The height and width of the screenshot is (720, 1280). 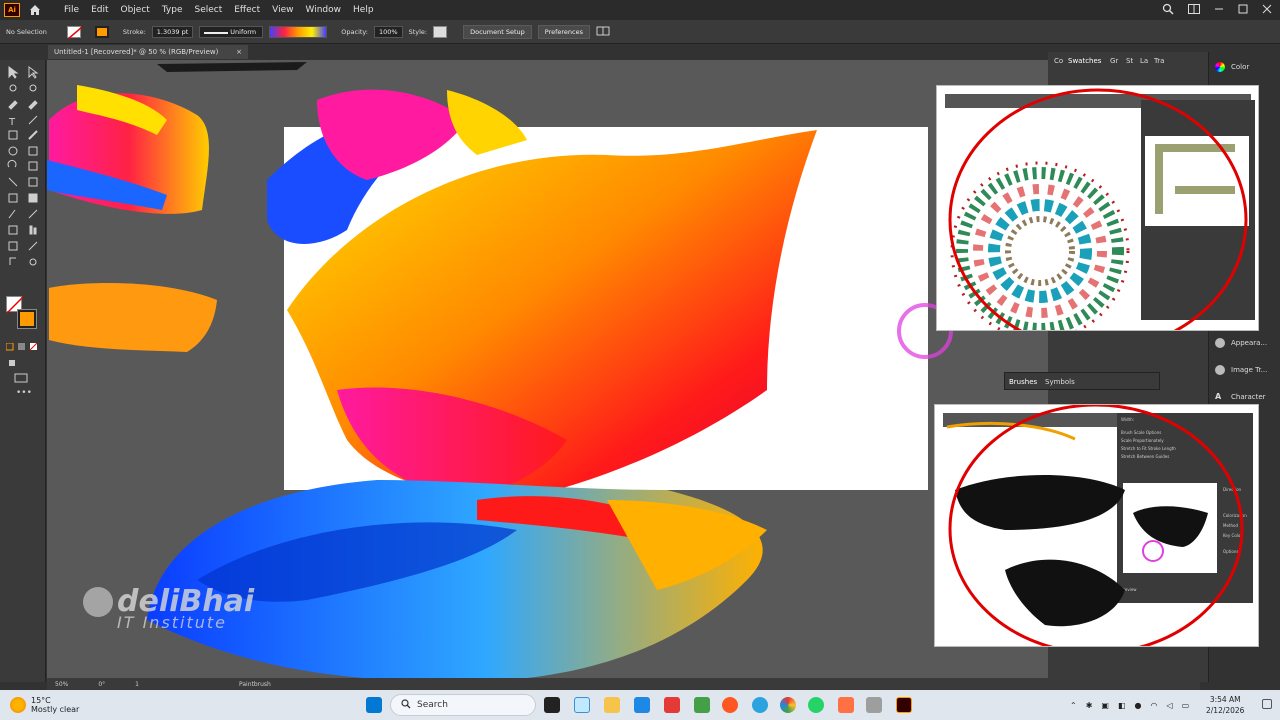 I want to click on tray-app-icon-2: ◧, so click(x=1122, y=705).